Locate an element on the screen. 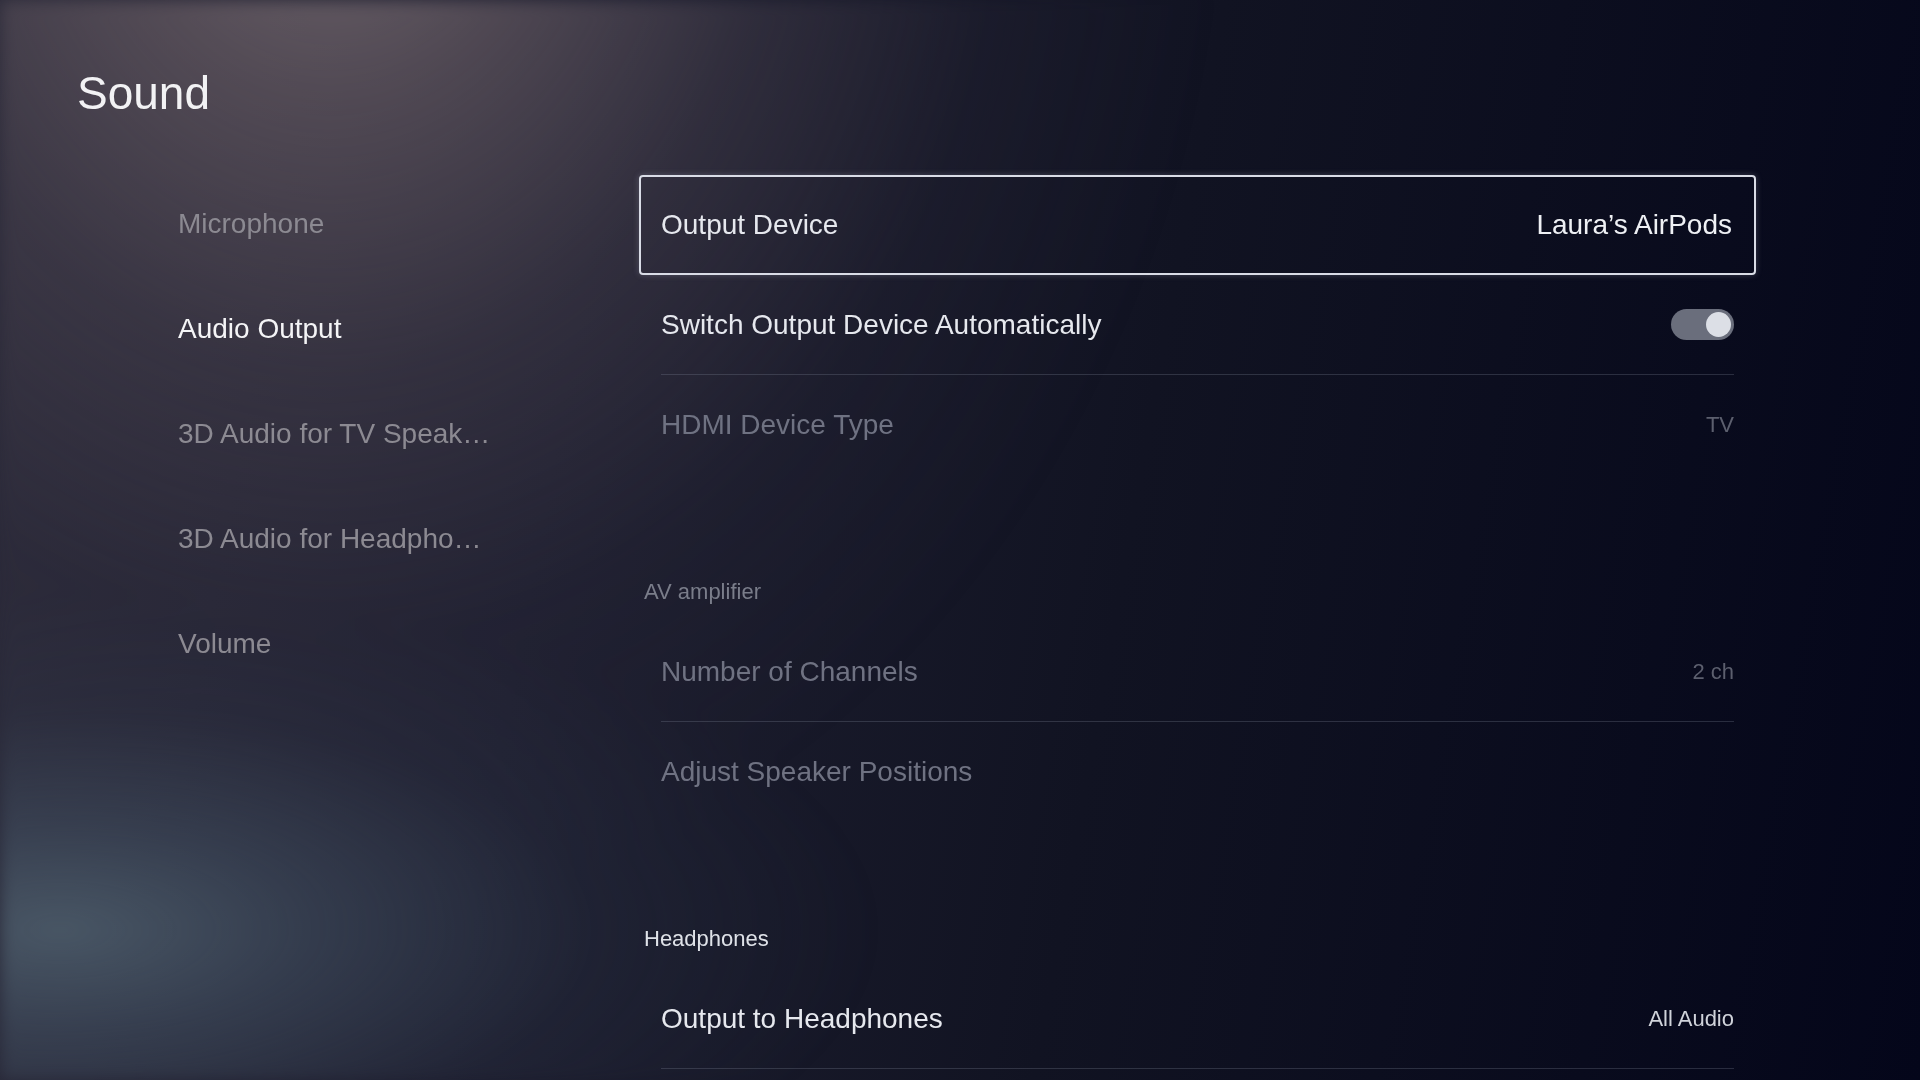 The height and width of the screenshot is (1080, 1920). setting-value: 2 ch is located at coordinates (1713, 671).